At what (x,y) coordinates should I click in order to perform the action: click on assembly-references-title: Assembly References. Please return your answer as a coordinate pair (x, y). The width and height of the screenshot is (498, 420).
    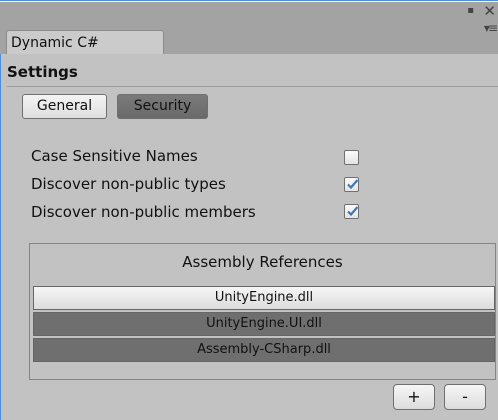
    Looking at the image, I should click on (262, 262).